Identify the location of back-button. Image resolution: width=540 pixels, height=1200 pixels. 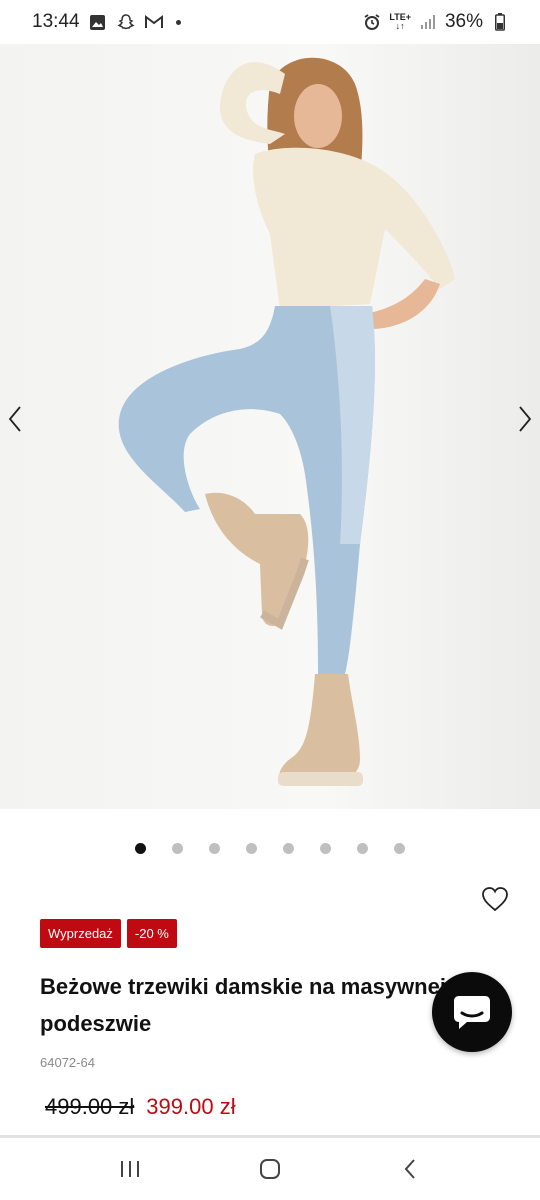
(410, 1169).